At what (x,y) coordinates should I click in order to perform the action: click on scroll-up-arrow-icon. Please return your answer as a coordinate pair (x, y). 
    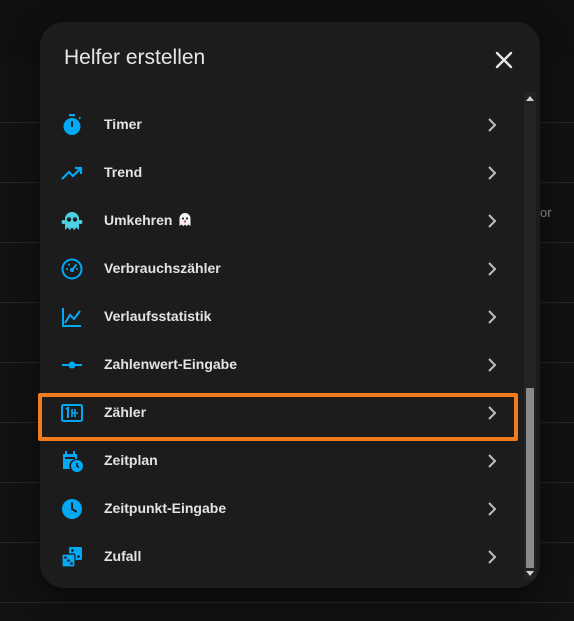
    Looking at the image, I should click on (530, 98).